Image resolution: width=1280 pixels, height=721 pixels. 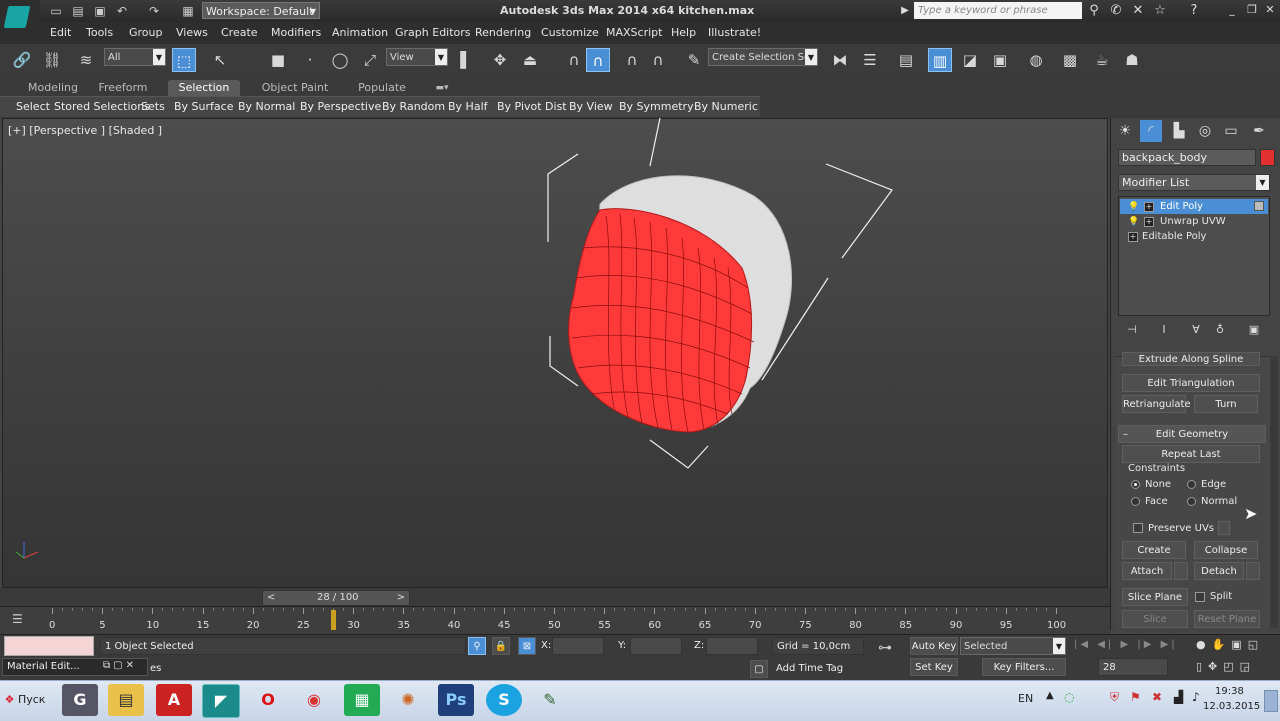 What do you see at coordinates (135, 57) in the screenshot?
I see `selection-filter-select: All ▼` at bounding box center [135, 57].